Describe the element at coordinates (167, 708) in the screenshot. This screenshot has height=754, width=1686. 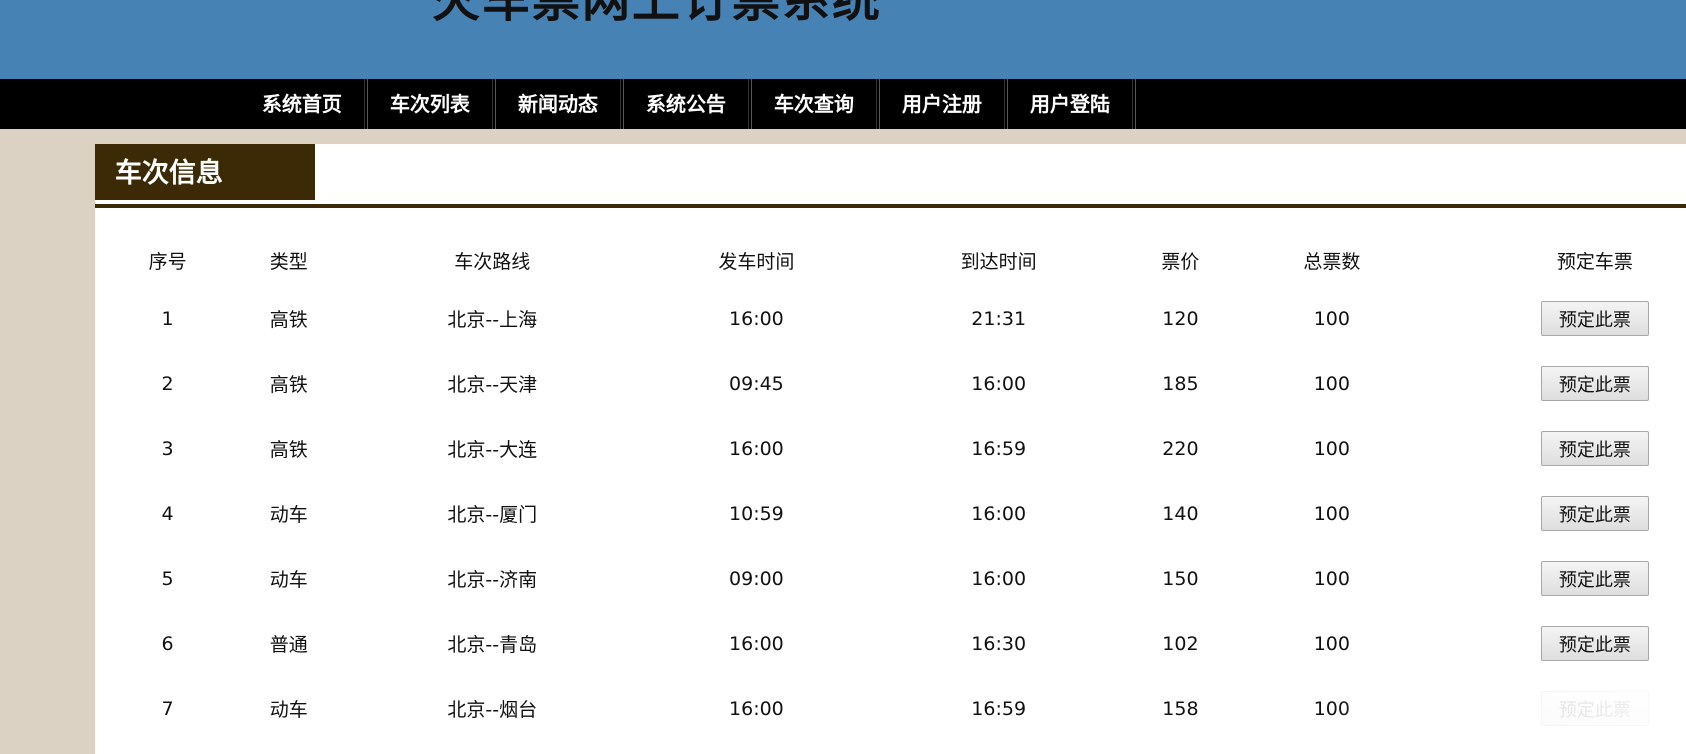
I see `cell-index: 7` at that location.